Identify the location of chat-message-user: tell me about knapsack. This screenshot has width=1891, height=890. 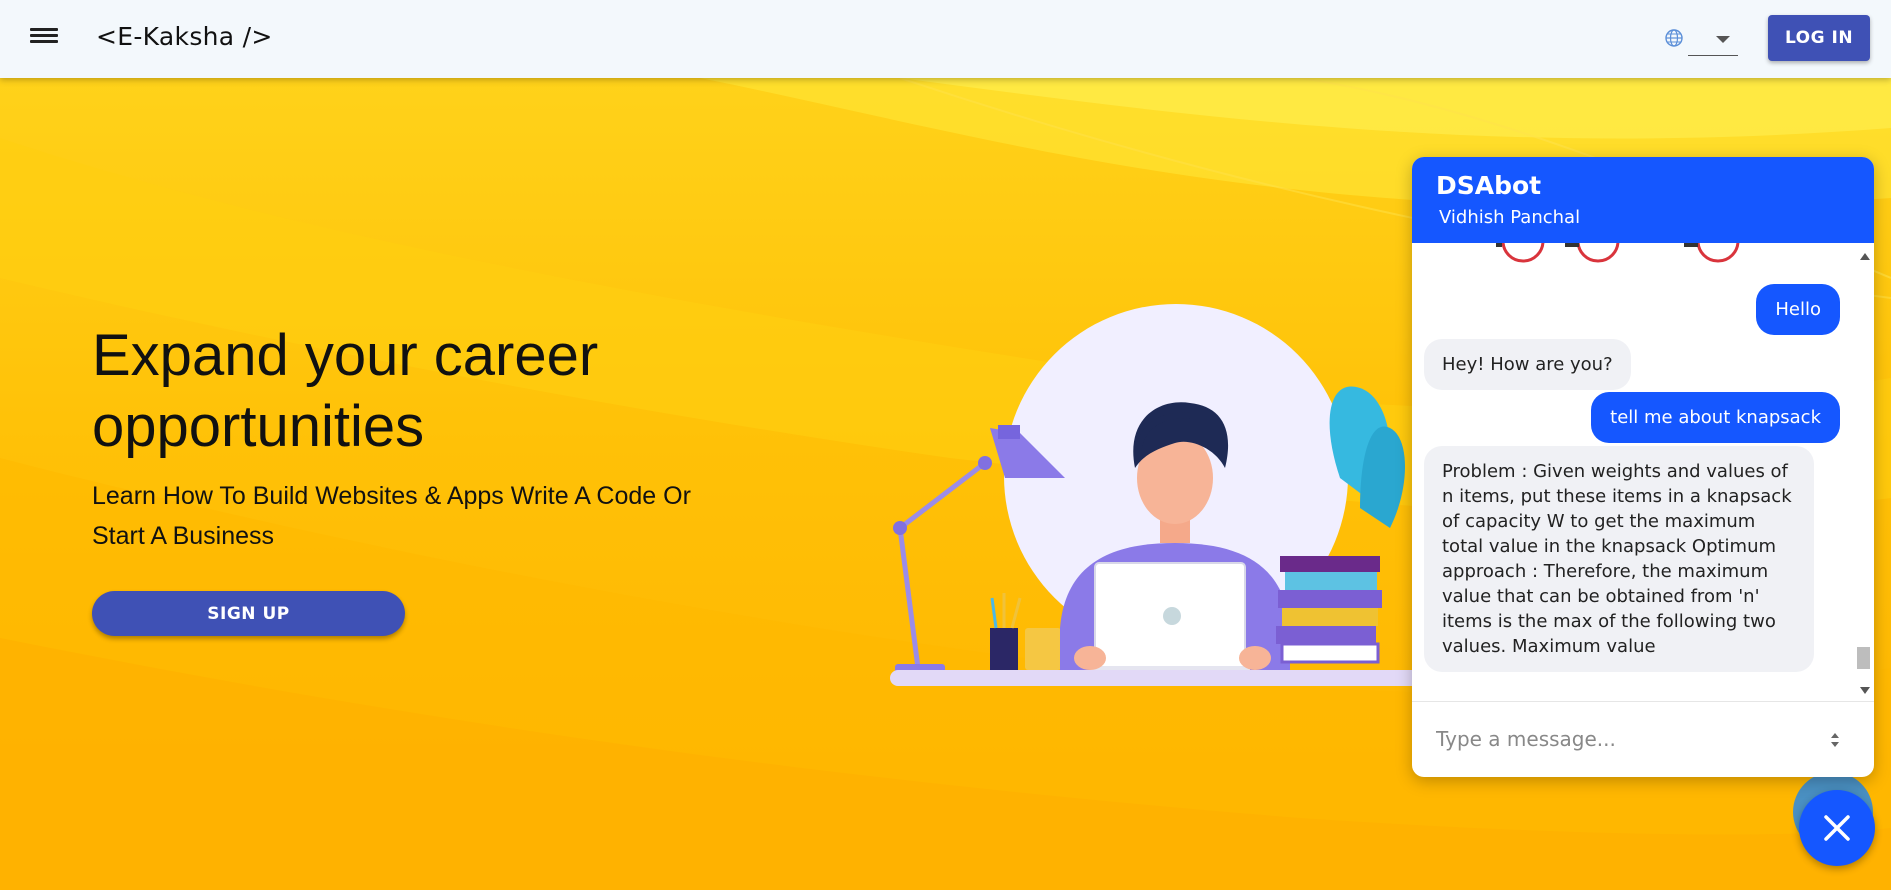
(1715, 417).